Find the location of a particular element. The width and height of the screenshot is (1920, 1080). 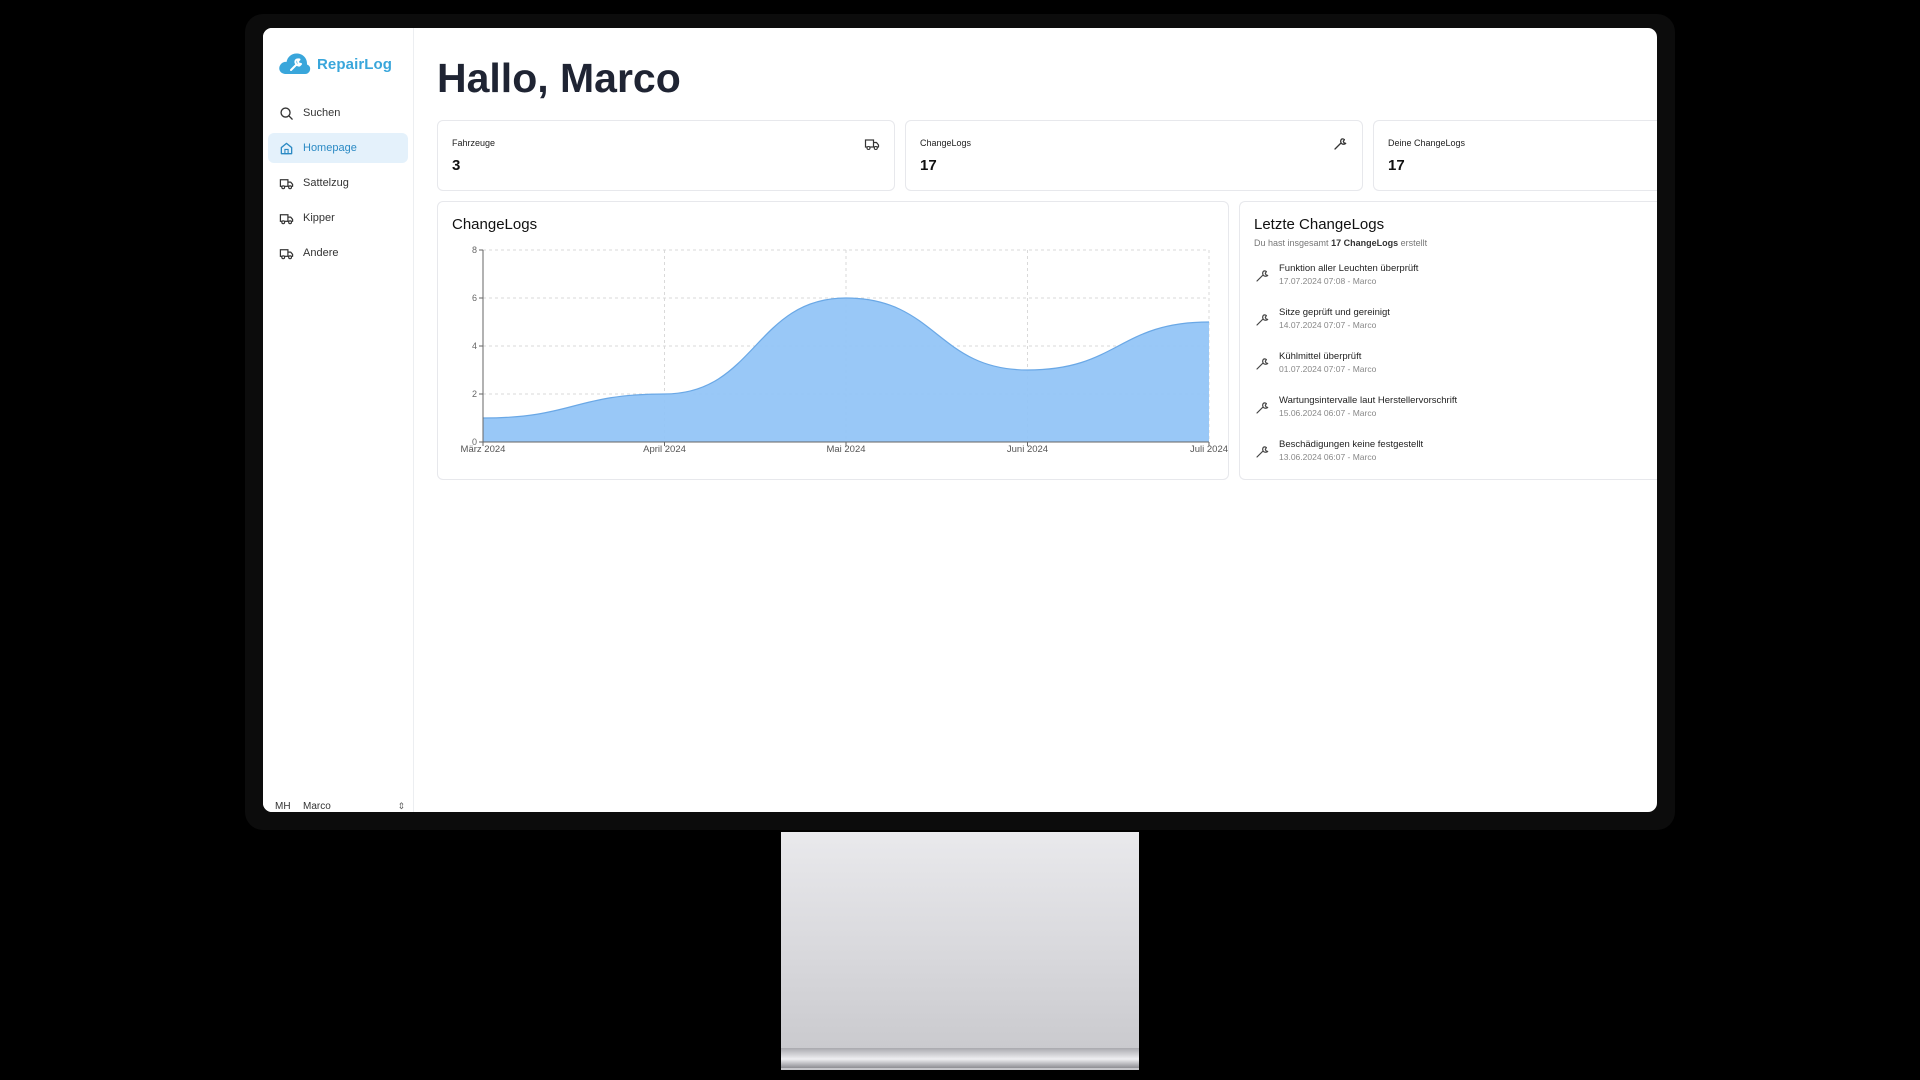

stat-value: 3 is located at coordinates (456, 165).